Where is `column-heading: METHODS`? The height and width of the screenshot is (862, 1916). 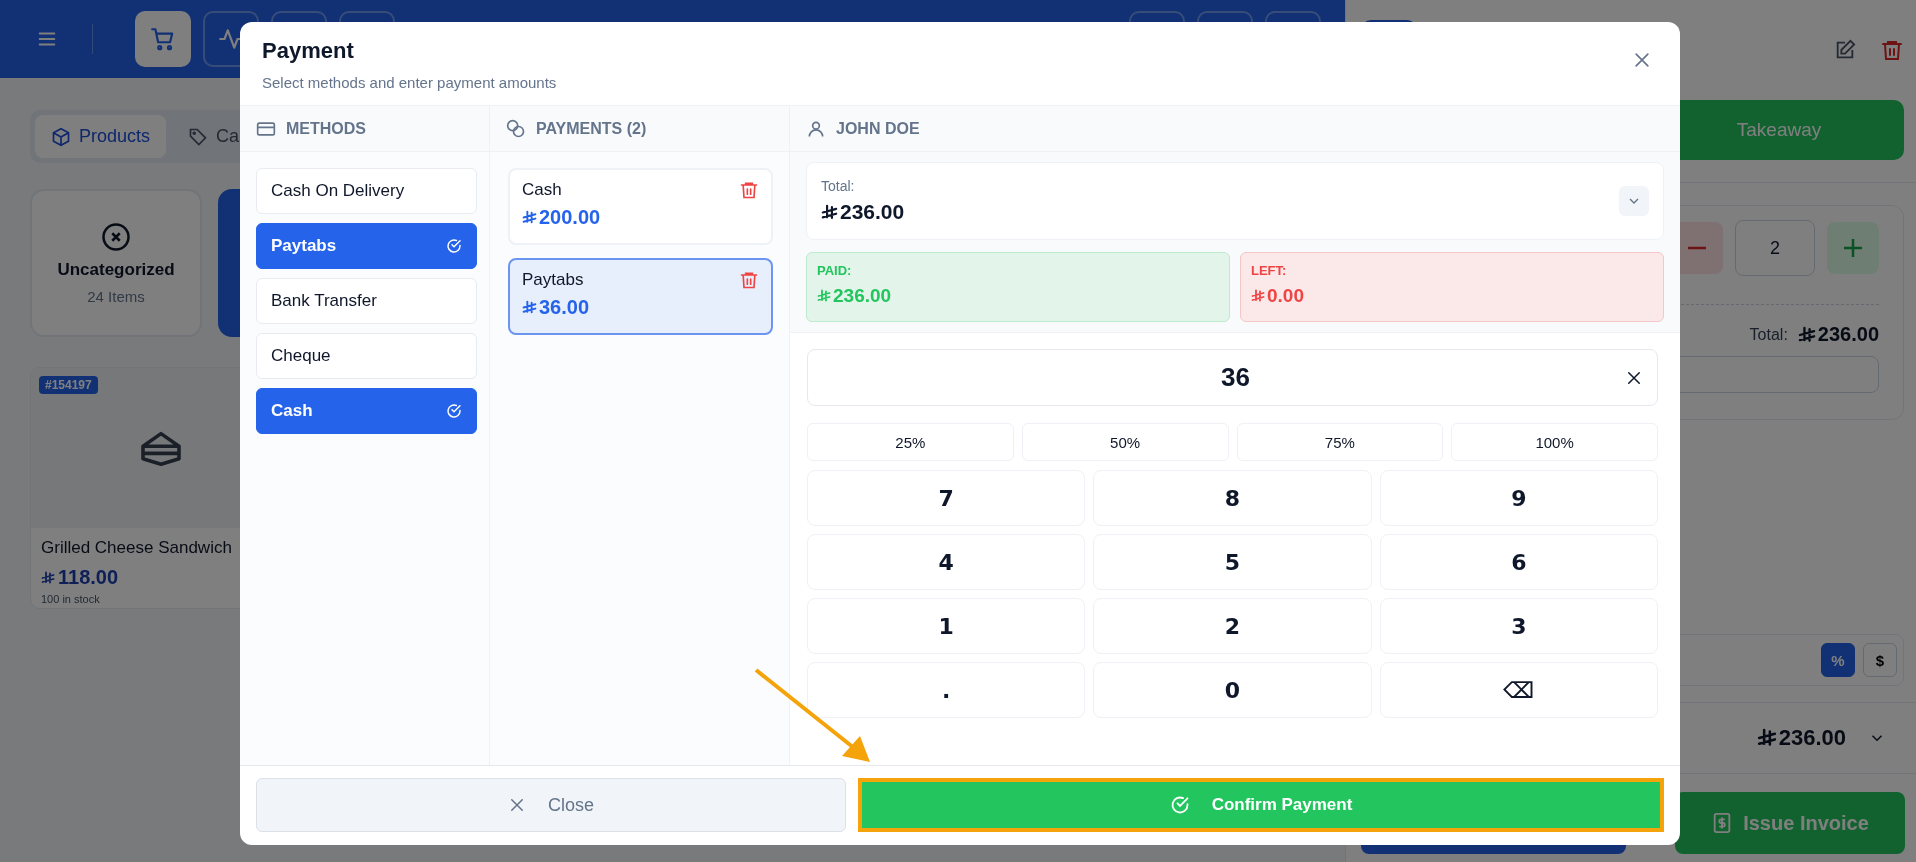
column-heading: METHODS is located at coordinates (326, 128).